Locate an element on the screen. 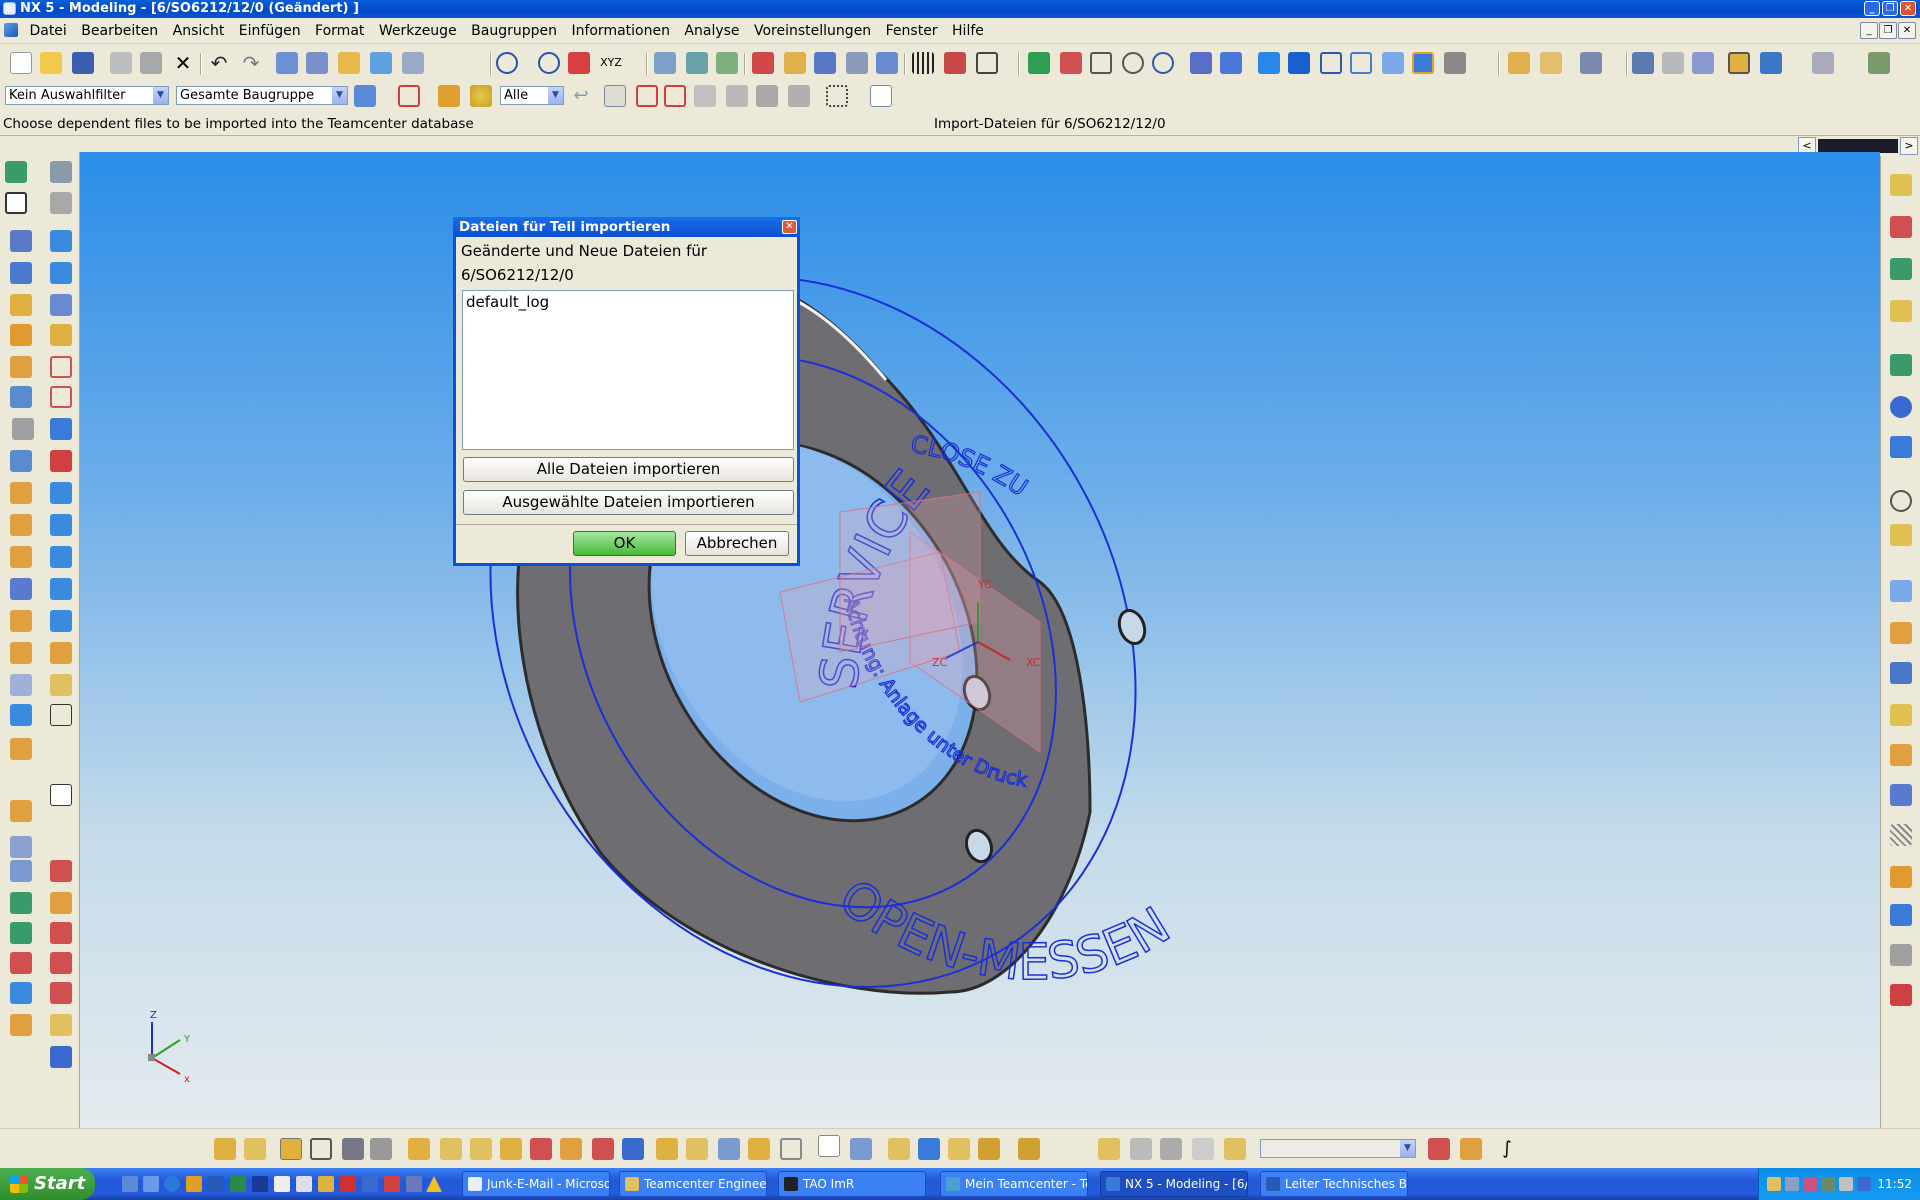  menu-fenster: Fenster is located at coordinates (912, 31).